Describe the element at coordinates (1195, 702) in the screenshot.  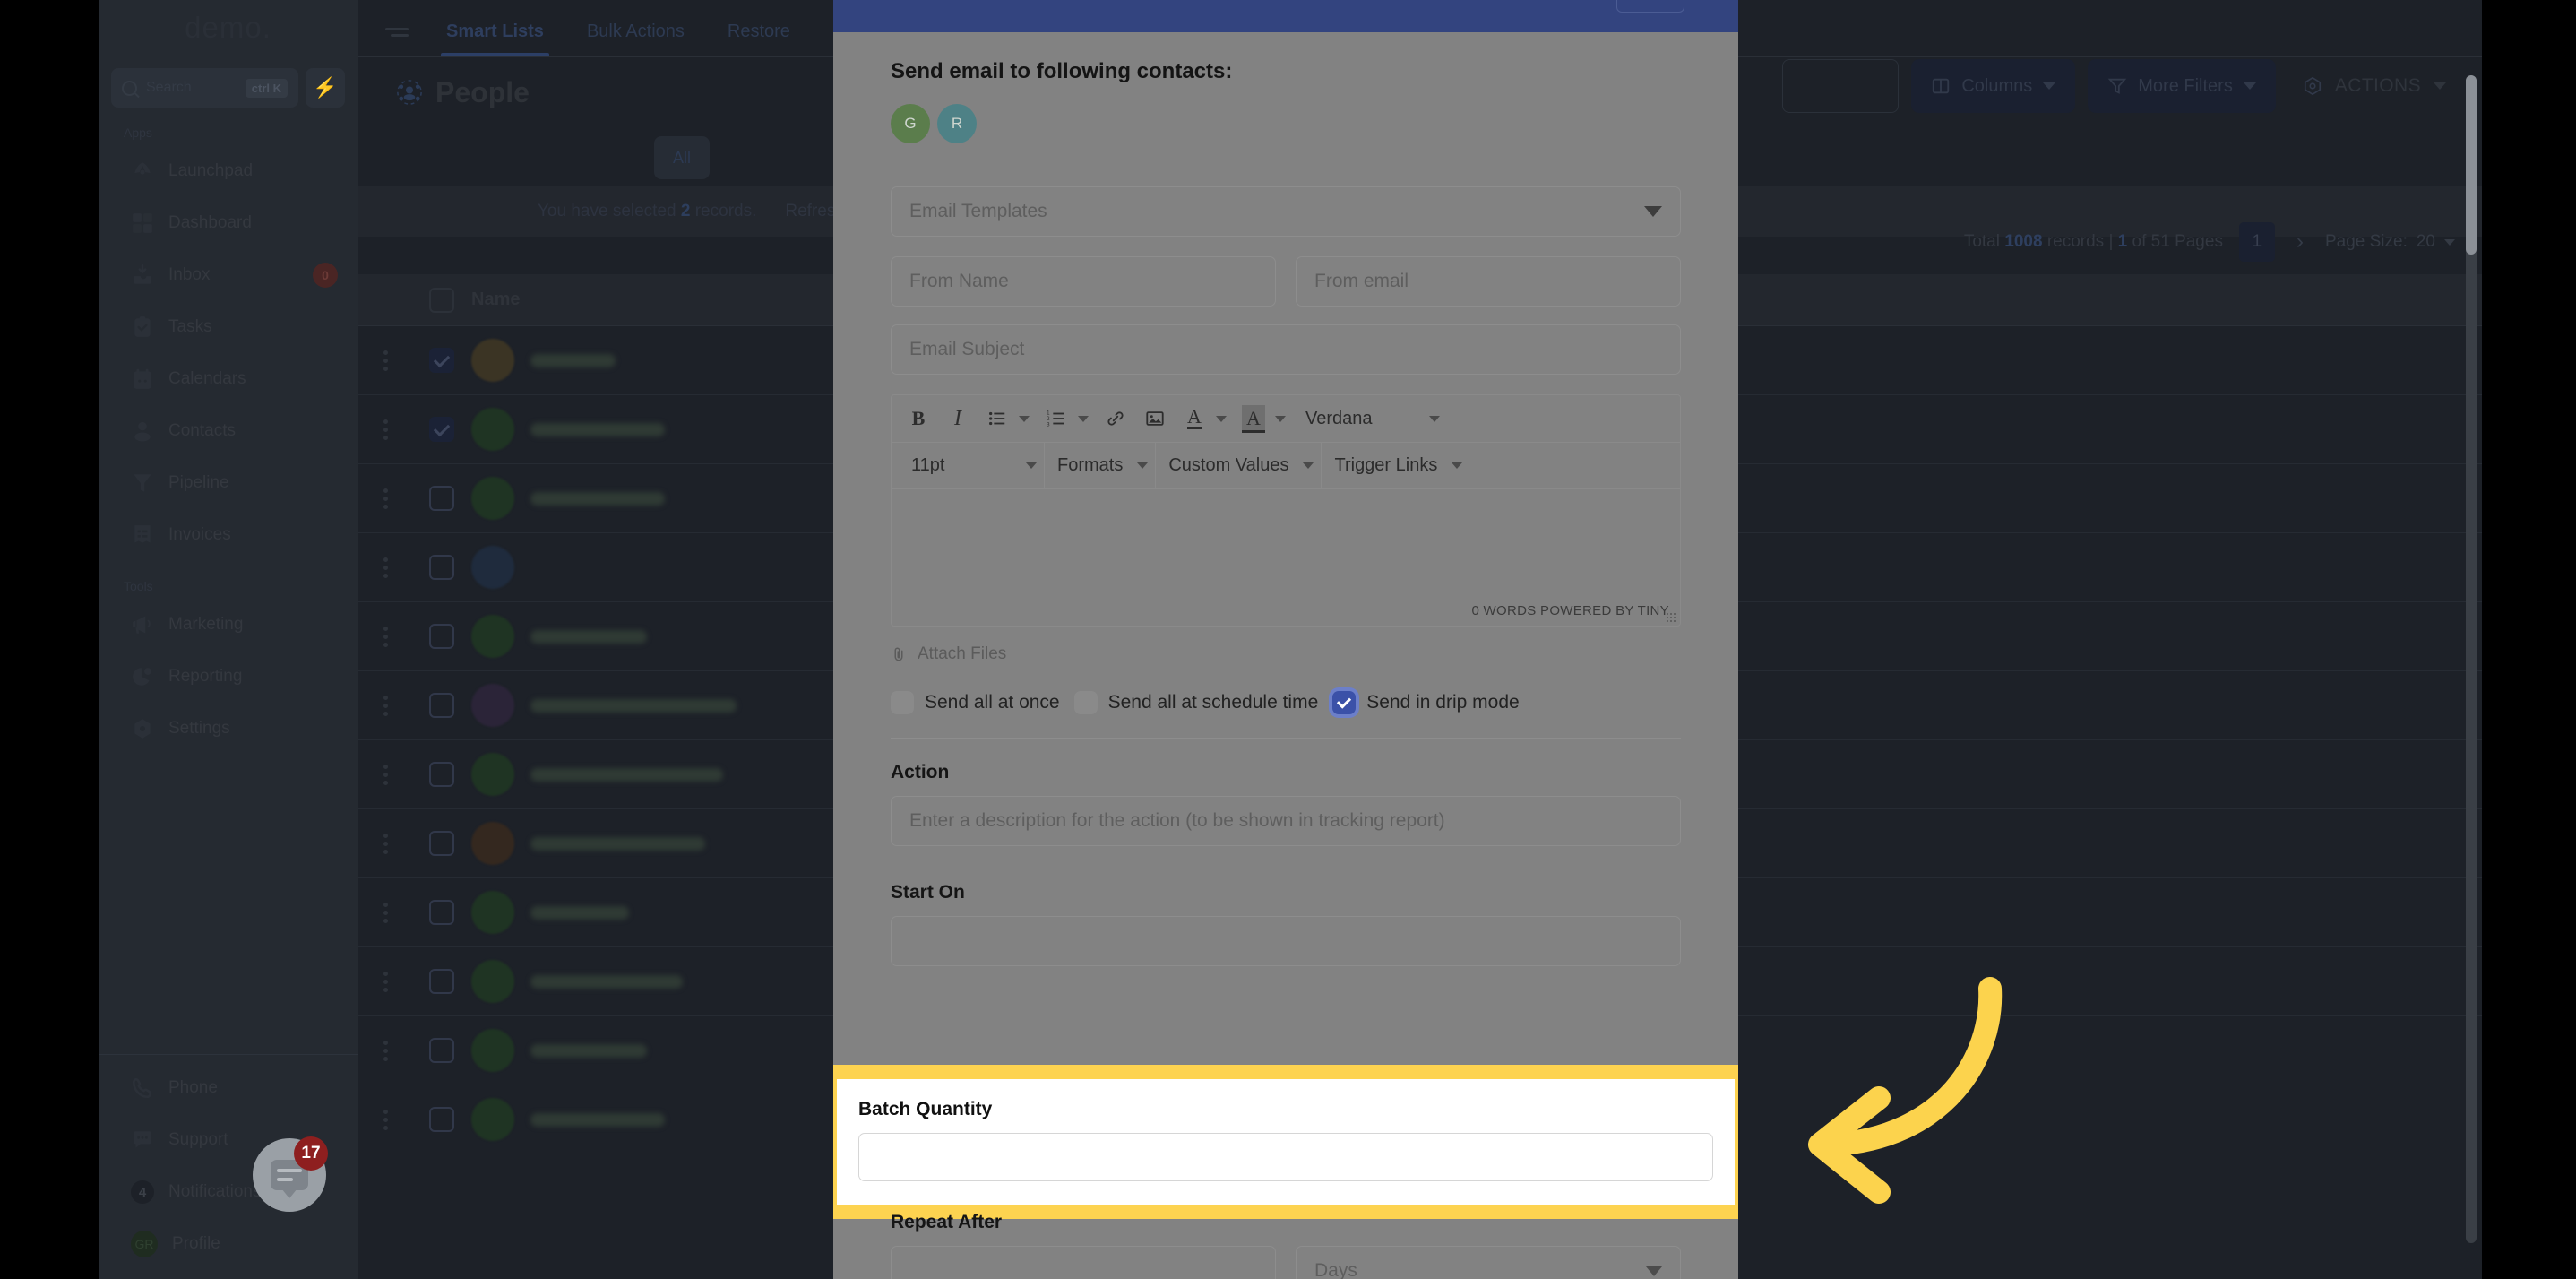
I see `send-mode-schedule-time: Send all at schedule time` at that location.